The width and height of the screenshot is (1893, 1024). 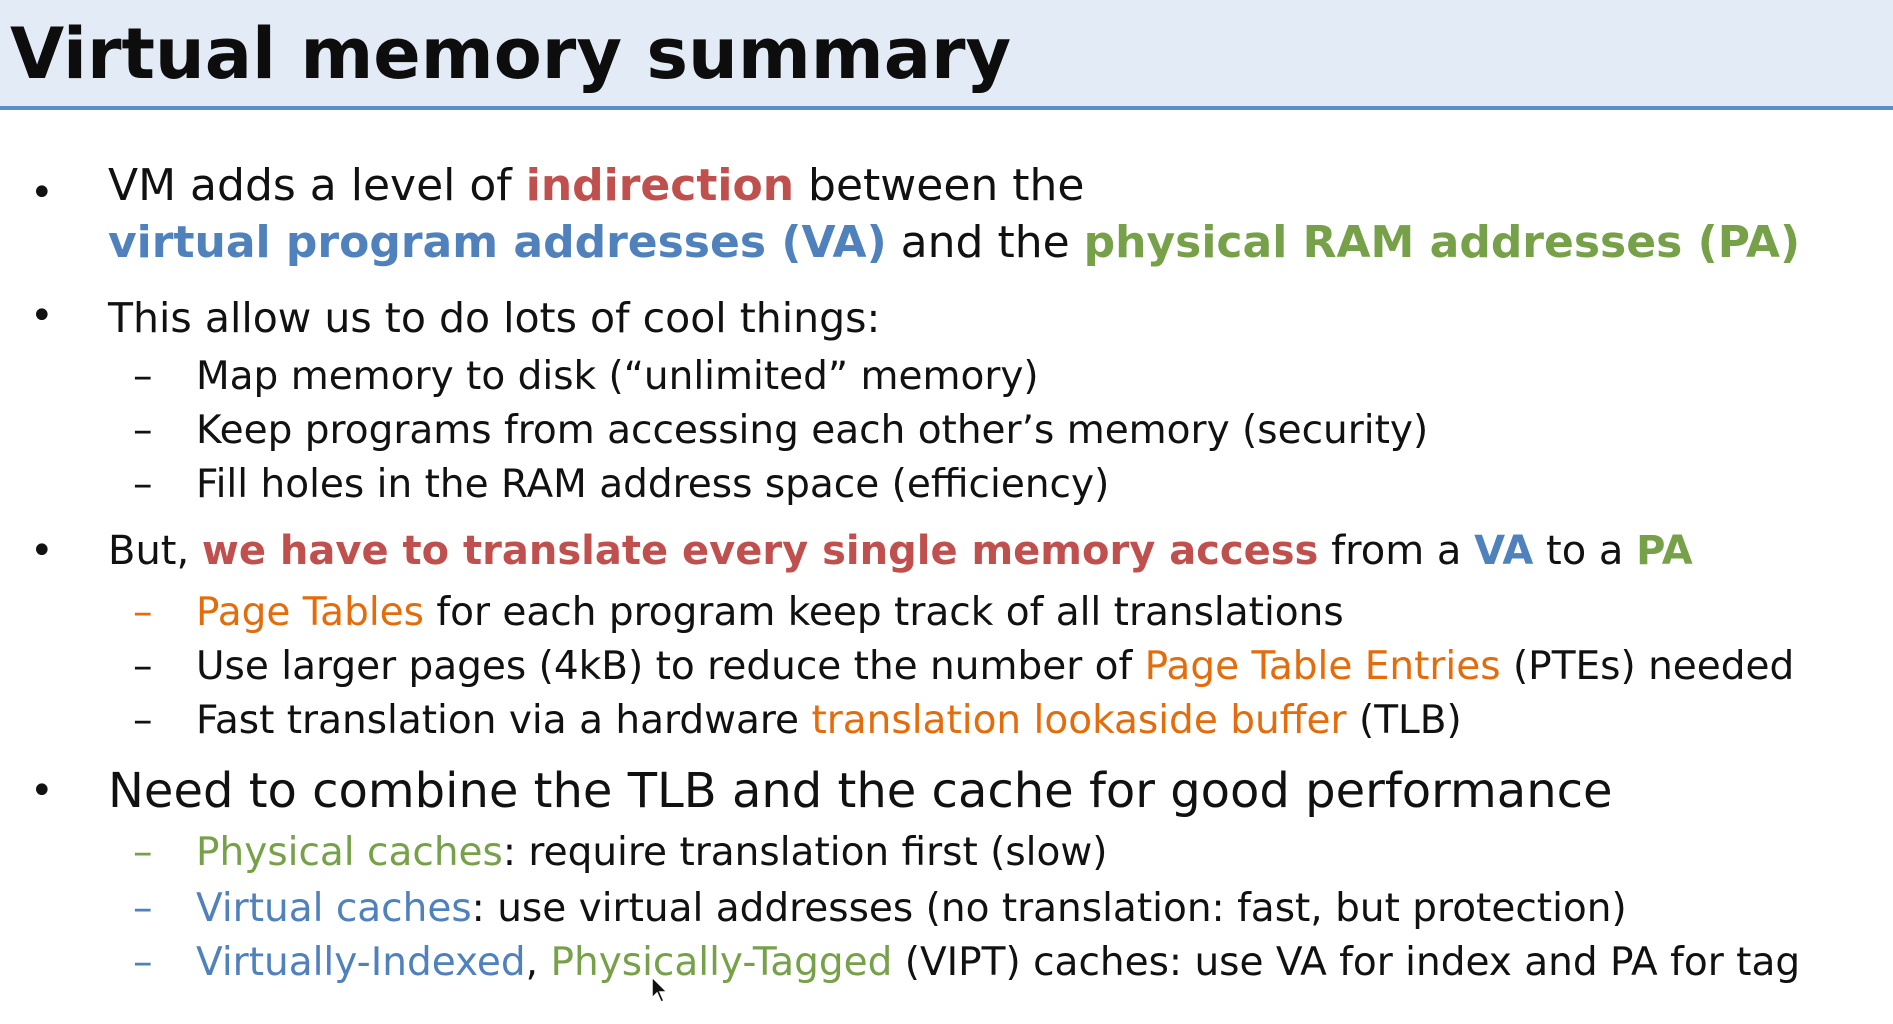 I want to click on bullet-3-text-a: But,, so click(x=155, y=551).